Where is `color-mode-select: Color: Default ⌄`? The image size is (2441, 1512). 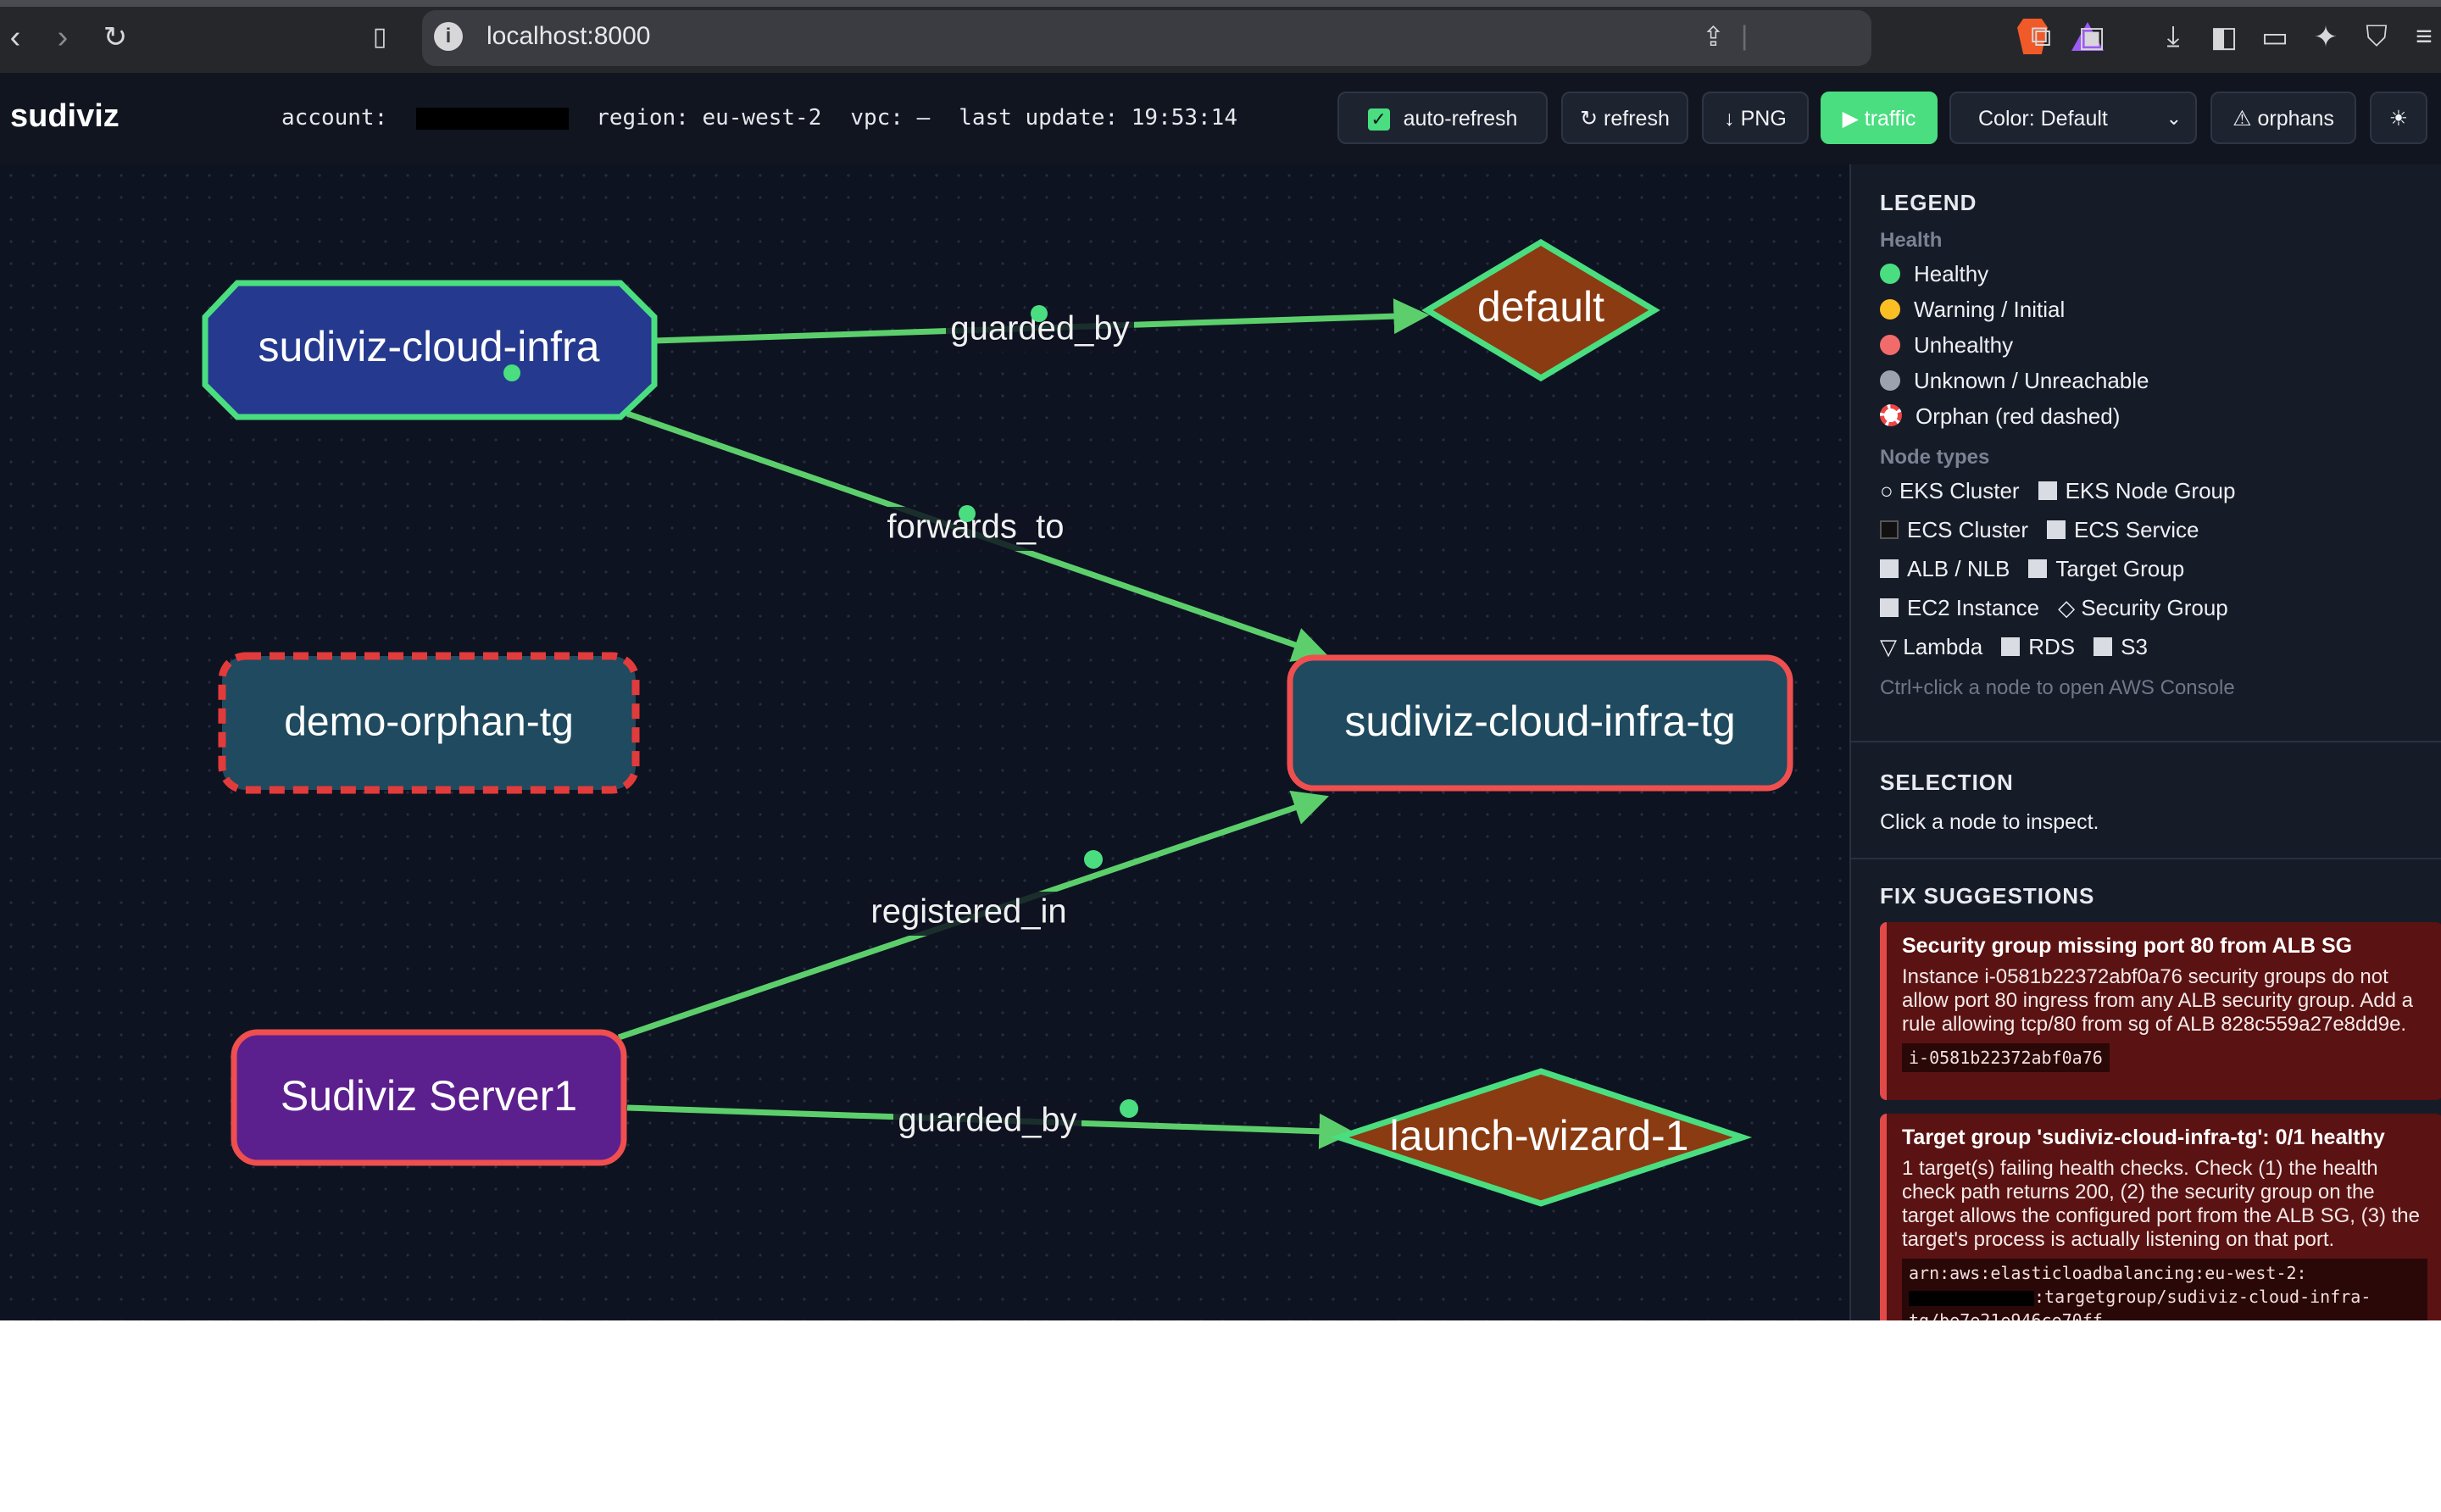
color-mode-select: Color: Default ⌄ is located at coordinates (2073, 118).